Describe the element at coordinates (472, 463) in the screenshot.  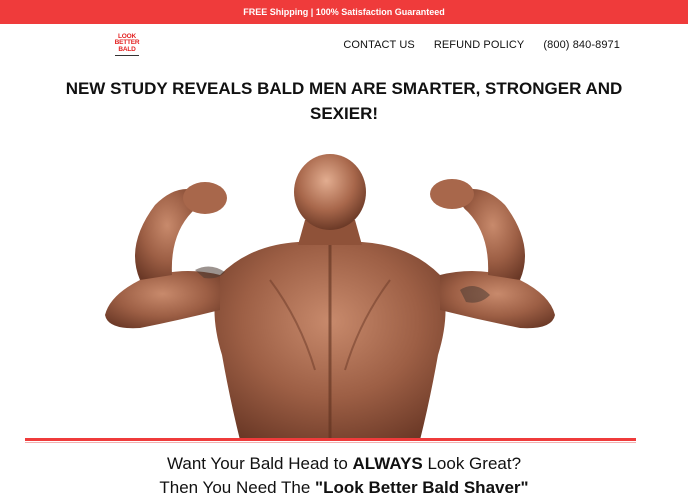
I see `tagline-line-1-post: Look Great?` at that location.